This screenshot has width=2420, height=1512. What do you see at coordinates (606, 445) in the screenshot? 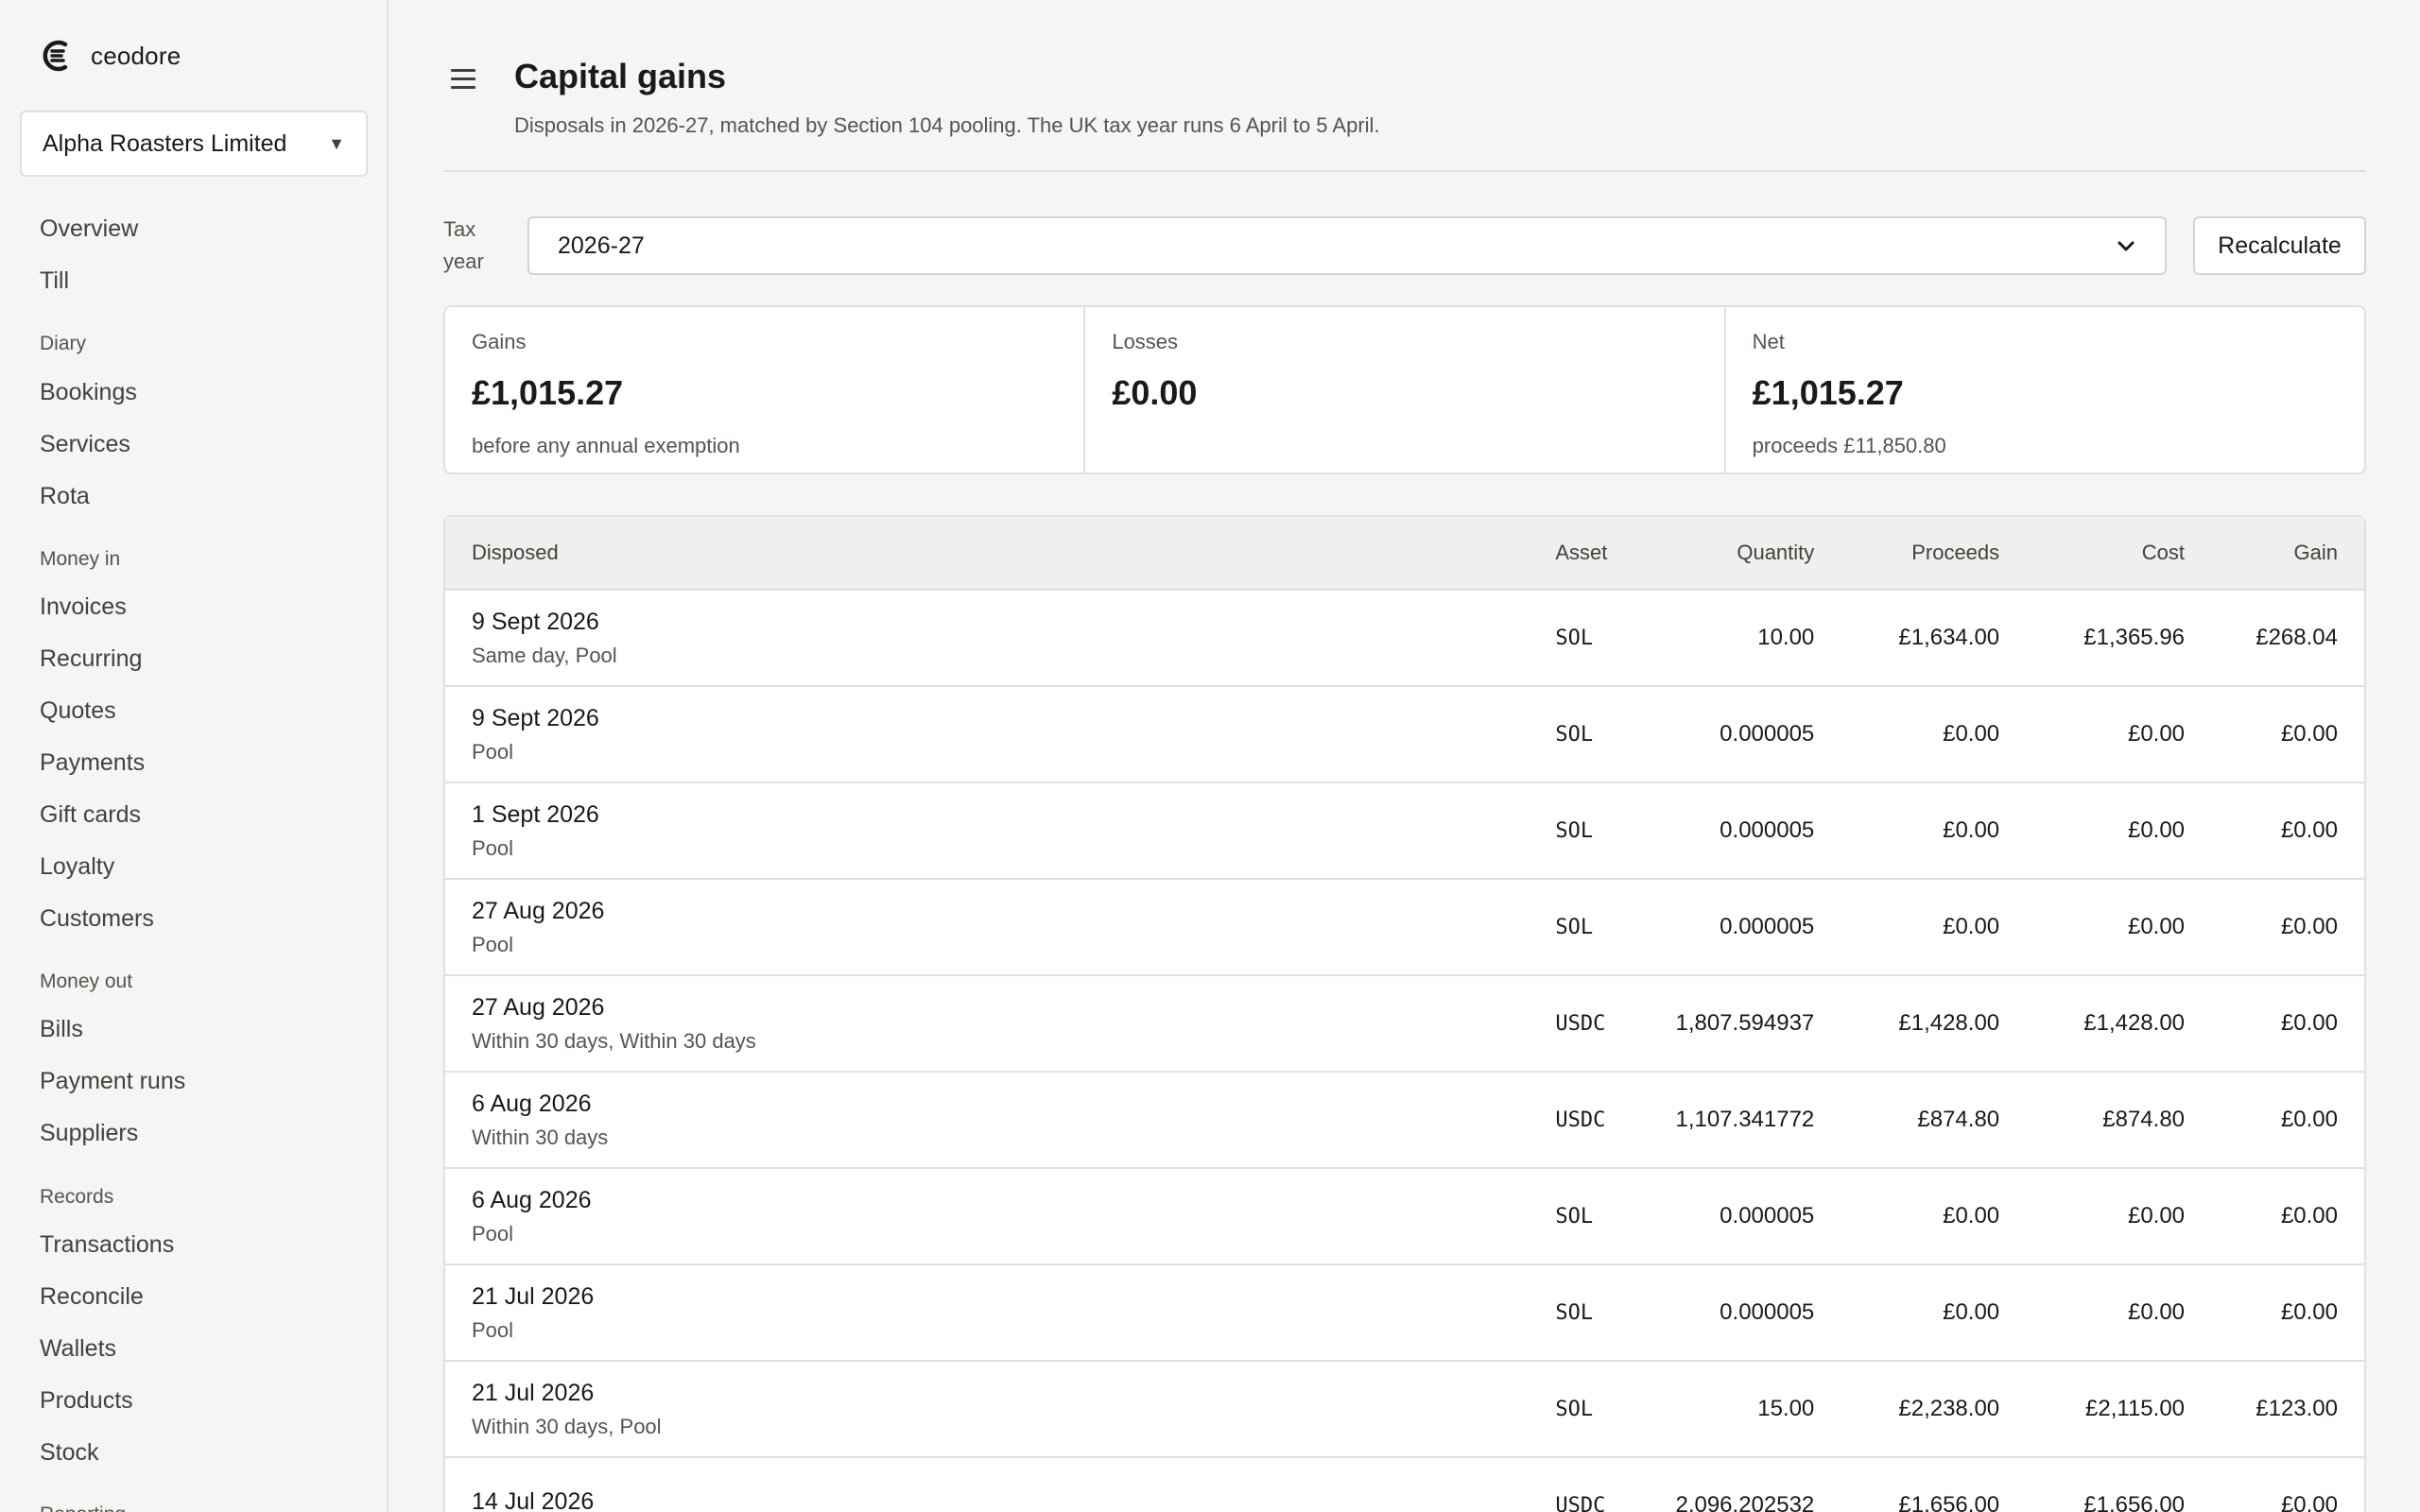
I see `gains-note: before any annual exemption` at bounding box center [606, 445].